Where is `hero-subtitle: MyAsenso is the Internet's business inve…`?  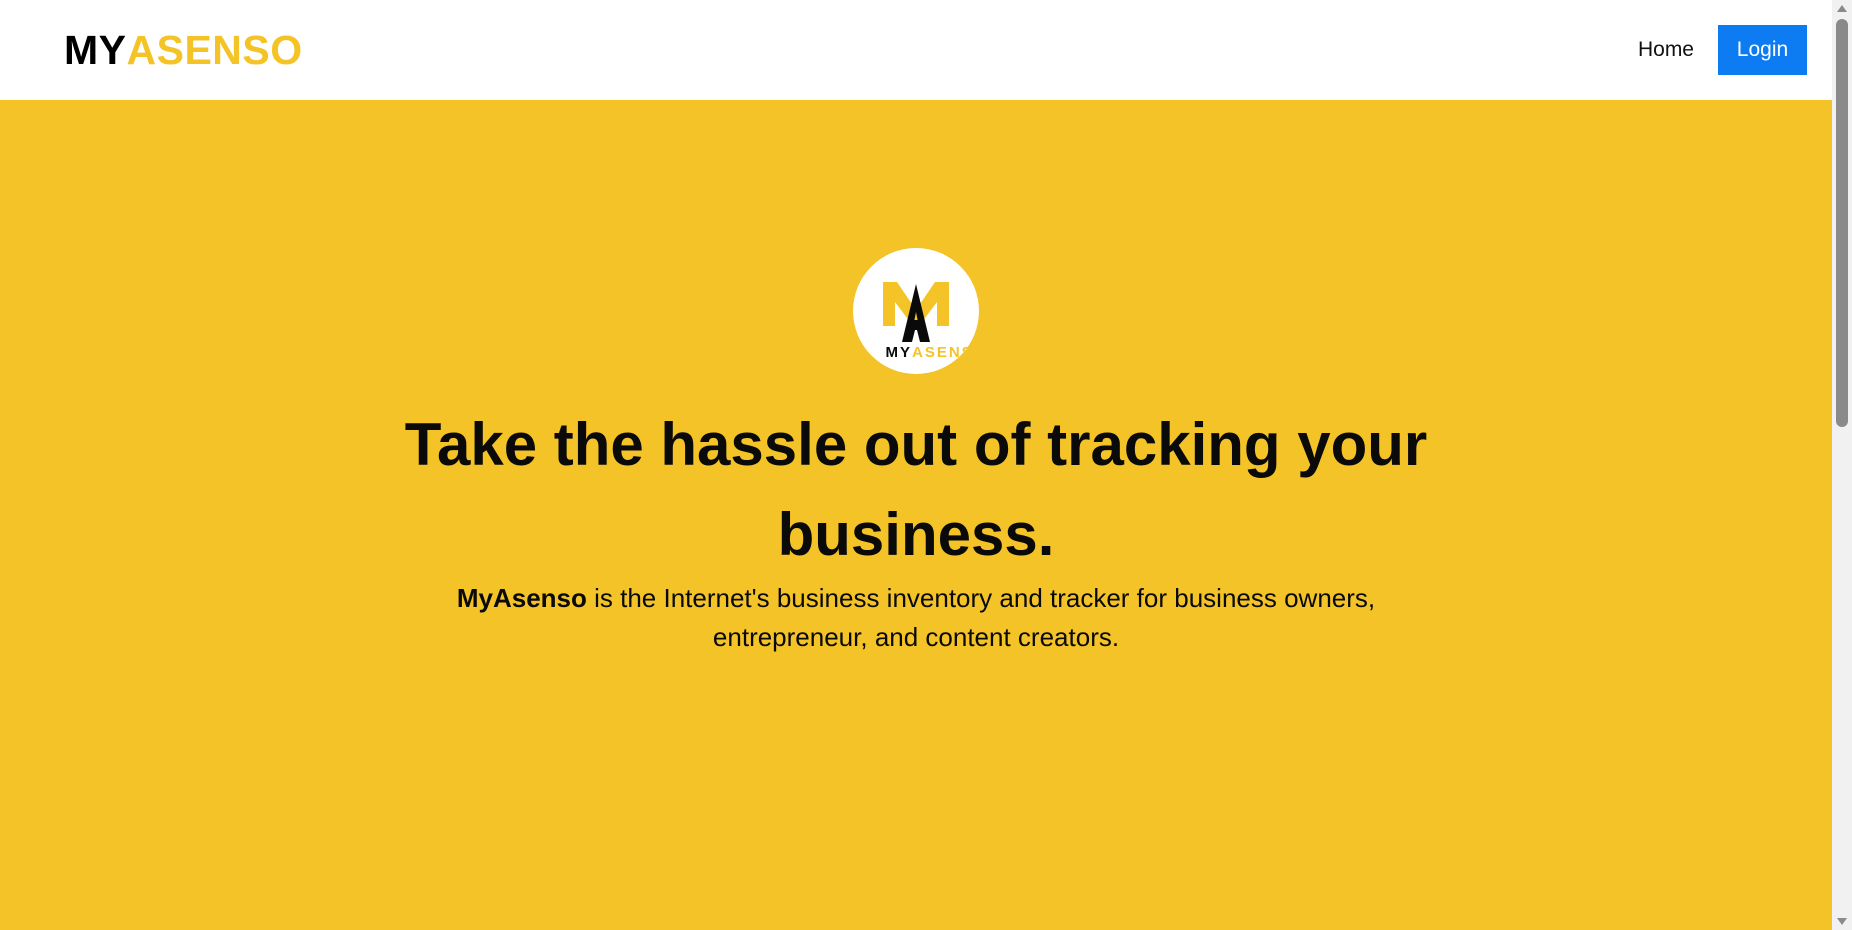
hero-subtitle: MyAsenso is the Internet's business inve… is located at coordinates (916, 618).